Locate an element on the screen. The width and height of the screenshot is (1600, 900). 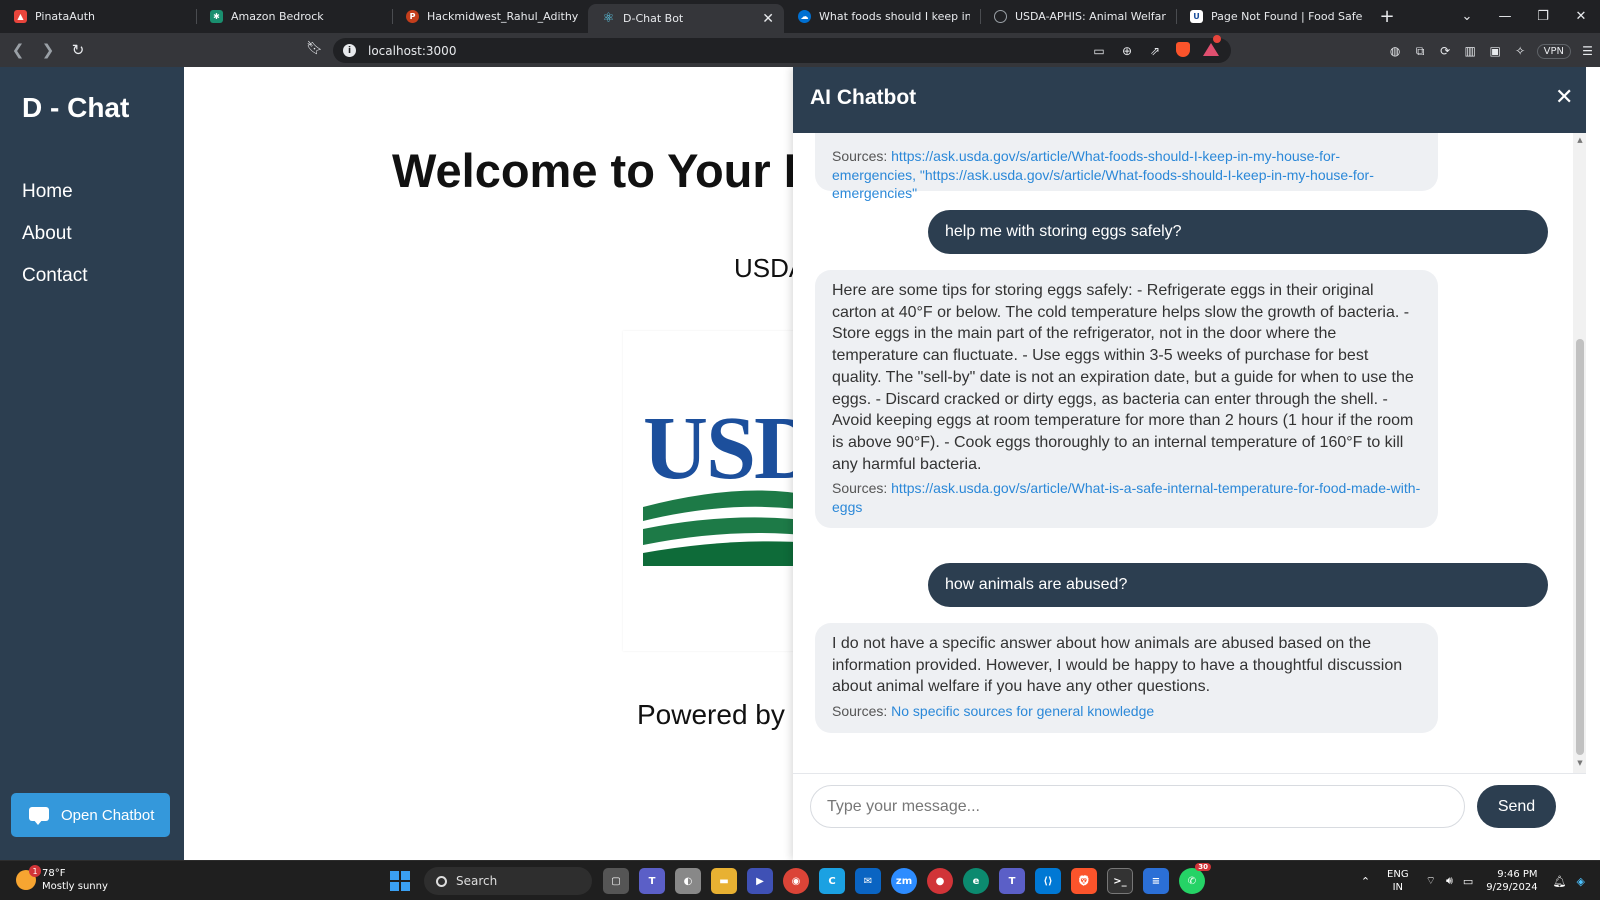
back-icon: ❮ is located at coordinates (18, 50).